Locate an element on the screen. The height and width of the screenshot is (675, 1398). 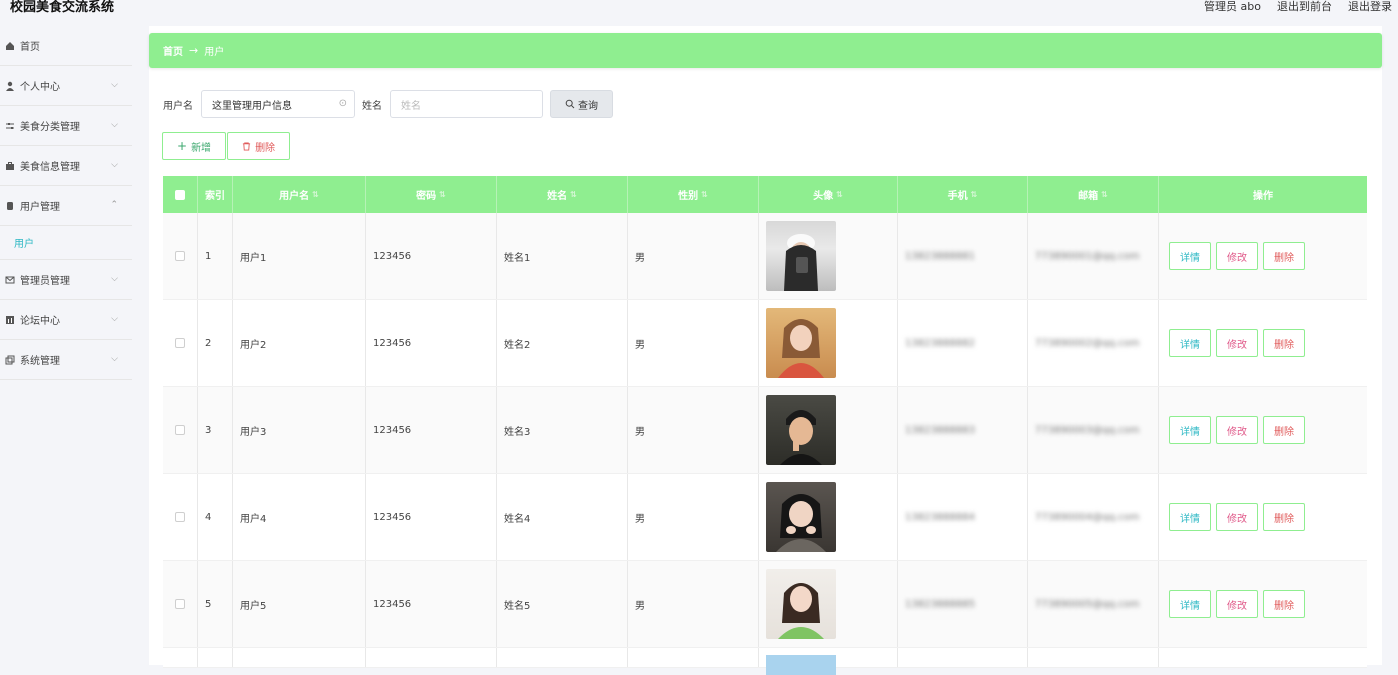
name-input-placeholder: 姓名 is located at coordinates (411, 104).